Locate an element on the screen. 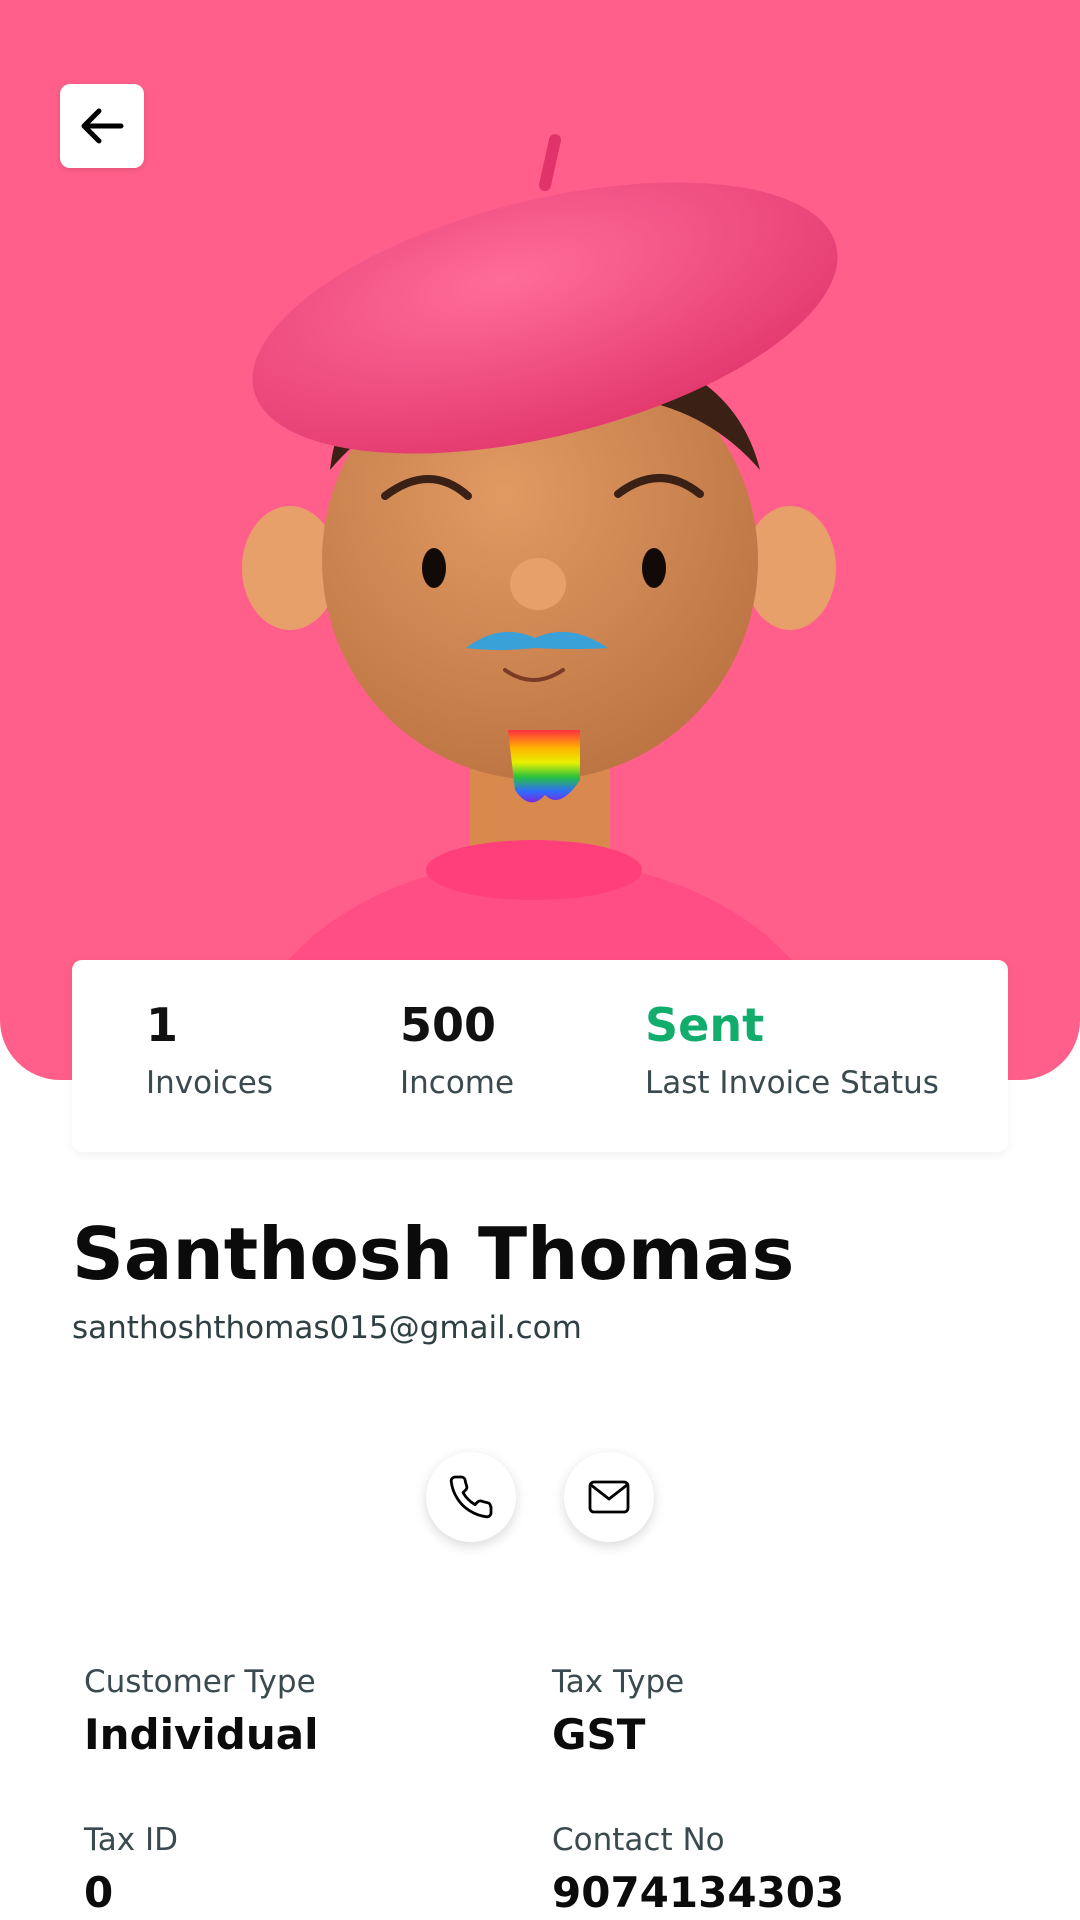 The height and width of the screenshot is (1920, 1080). customer-type-field: Customer Type Individual is located at coordinates (201, 1711).